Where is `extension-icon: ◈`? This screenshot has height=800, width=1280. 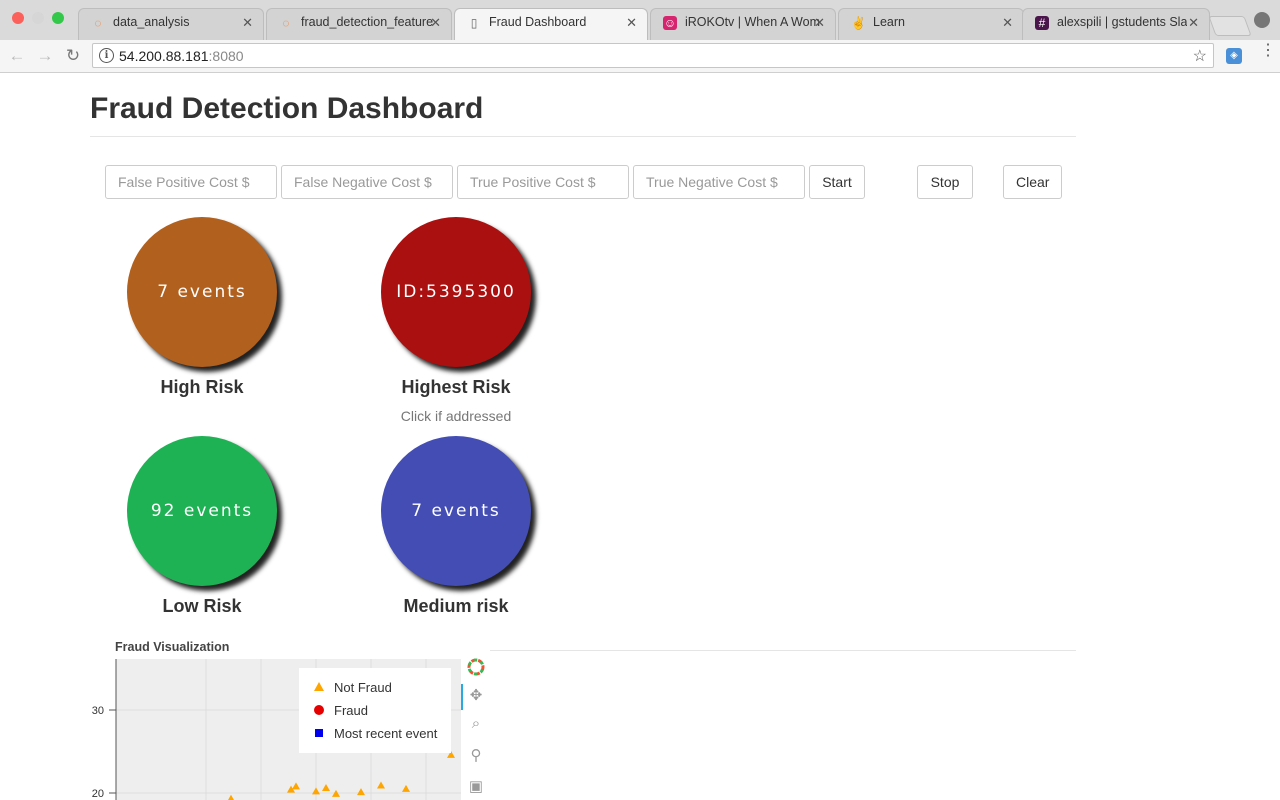
extension-icon: ◈ is located at coordinates (1234, 56).